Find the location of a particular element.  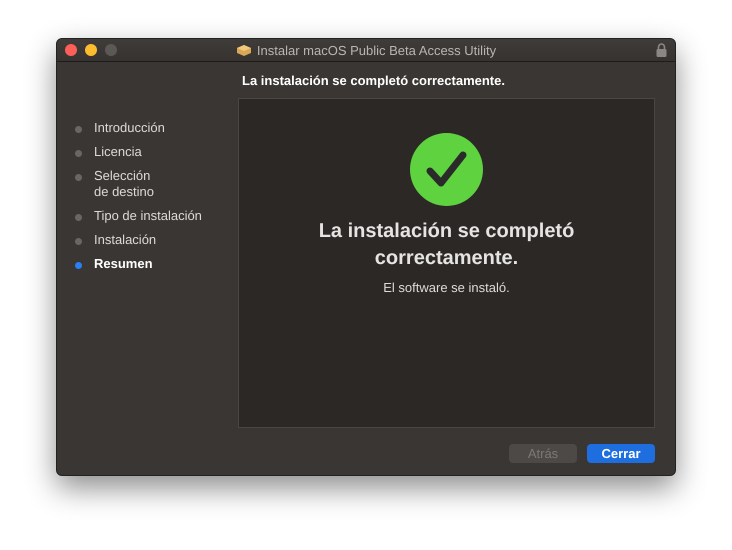

minimize-icon is located at coordinates (91, 50).